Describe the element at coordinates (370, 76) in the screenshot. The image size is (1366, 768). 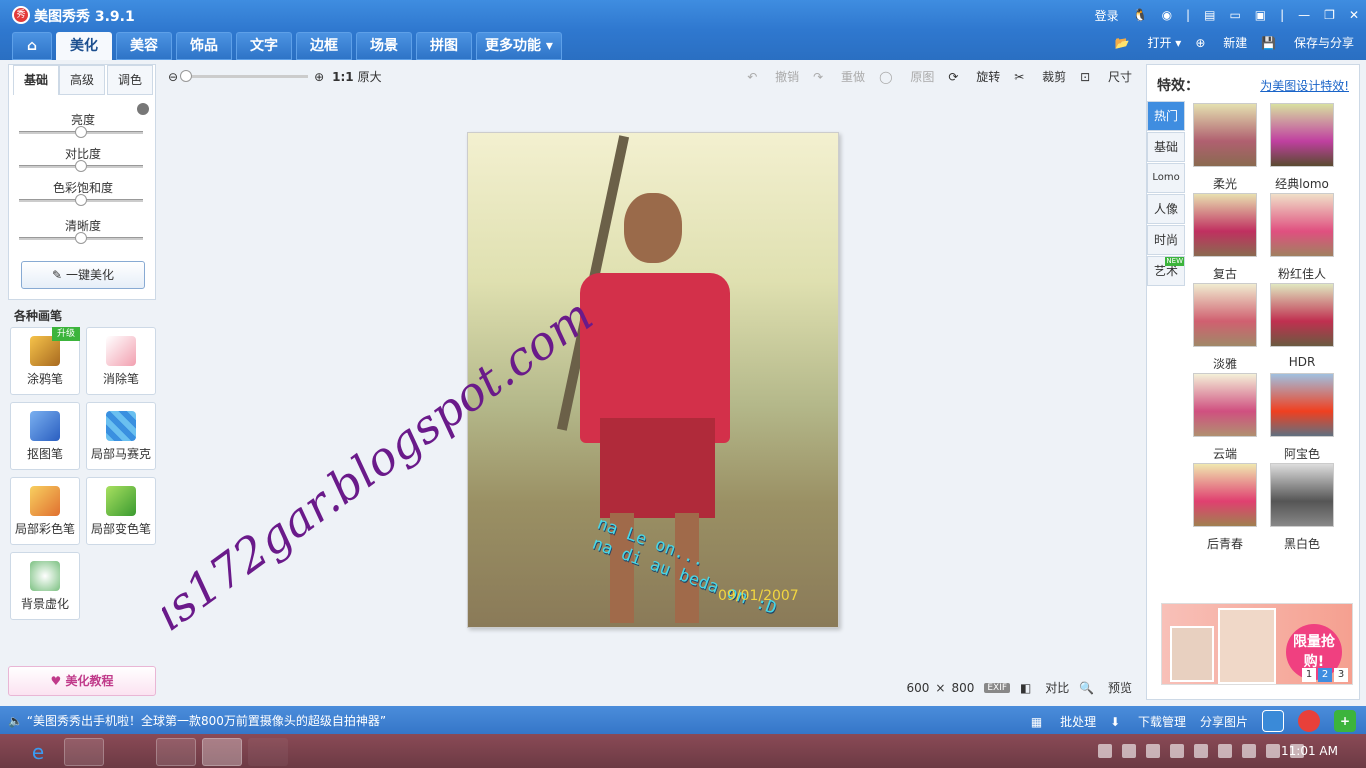
I see `original-size-button: 原大` at that location.